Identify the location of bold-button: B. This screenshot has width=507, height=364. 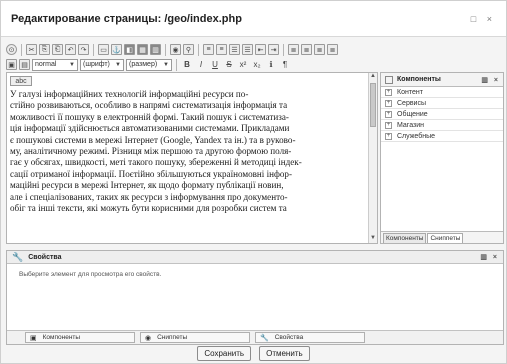
(187, 64).